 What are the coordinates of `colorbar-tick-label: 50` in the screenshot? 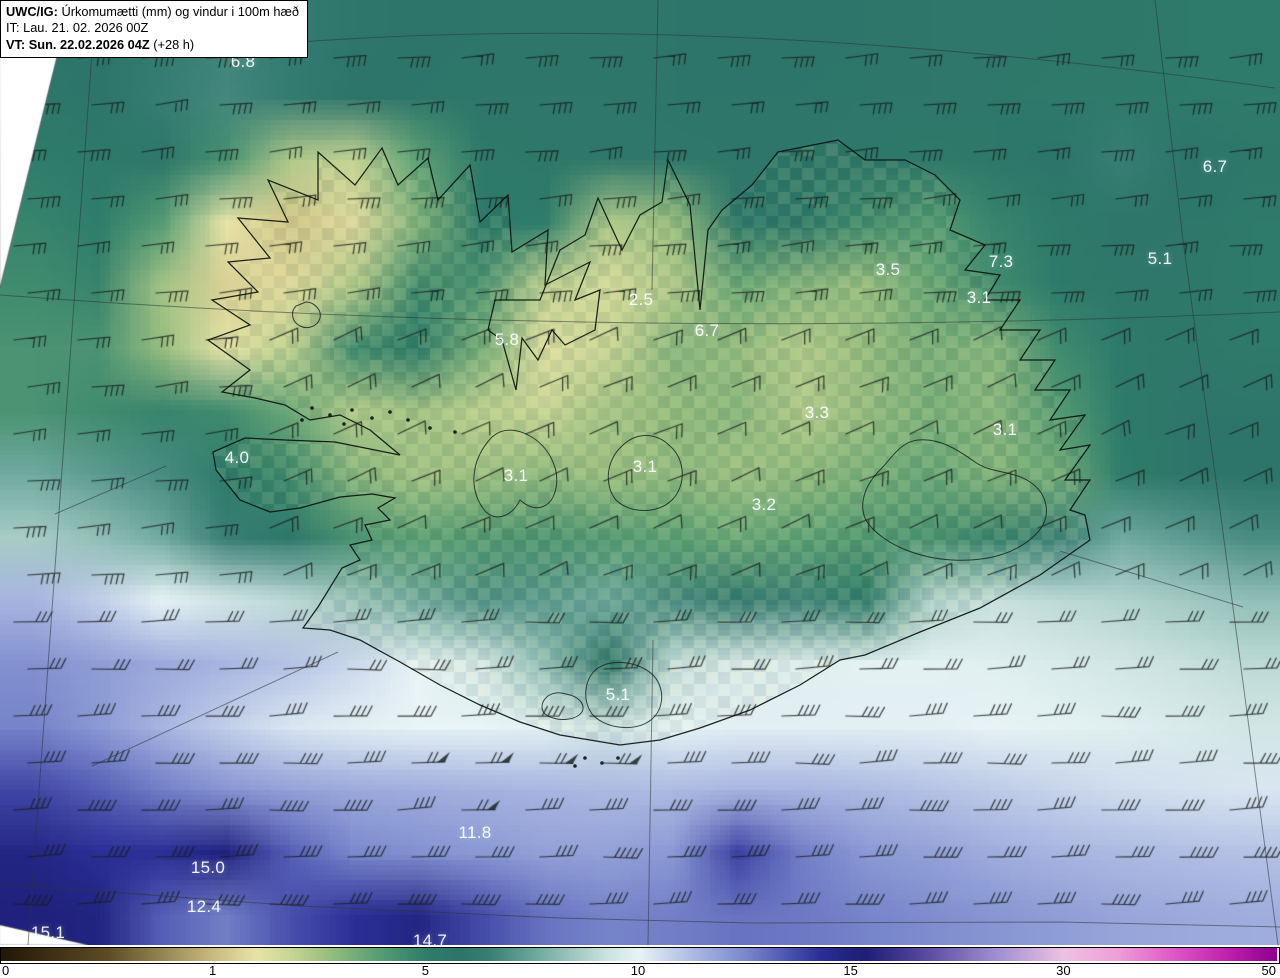 It's located at (1268, 970).